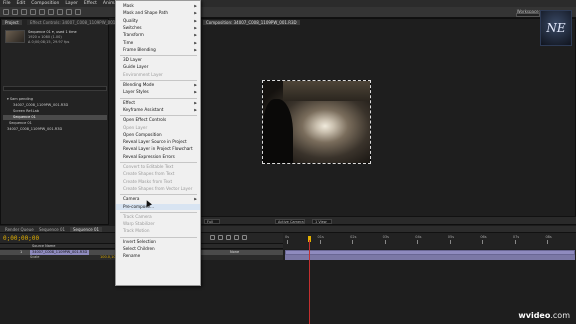 The height and width of the screenshot is (324, 576). What do you see at coordinates (7, 3) in the screenshot?
I see `menu-file: File` at bounding box center [7, 3].